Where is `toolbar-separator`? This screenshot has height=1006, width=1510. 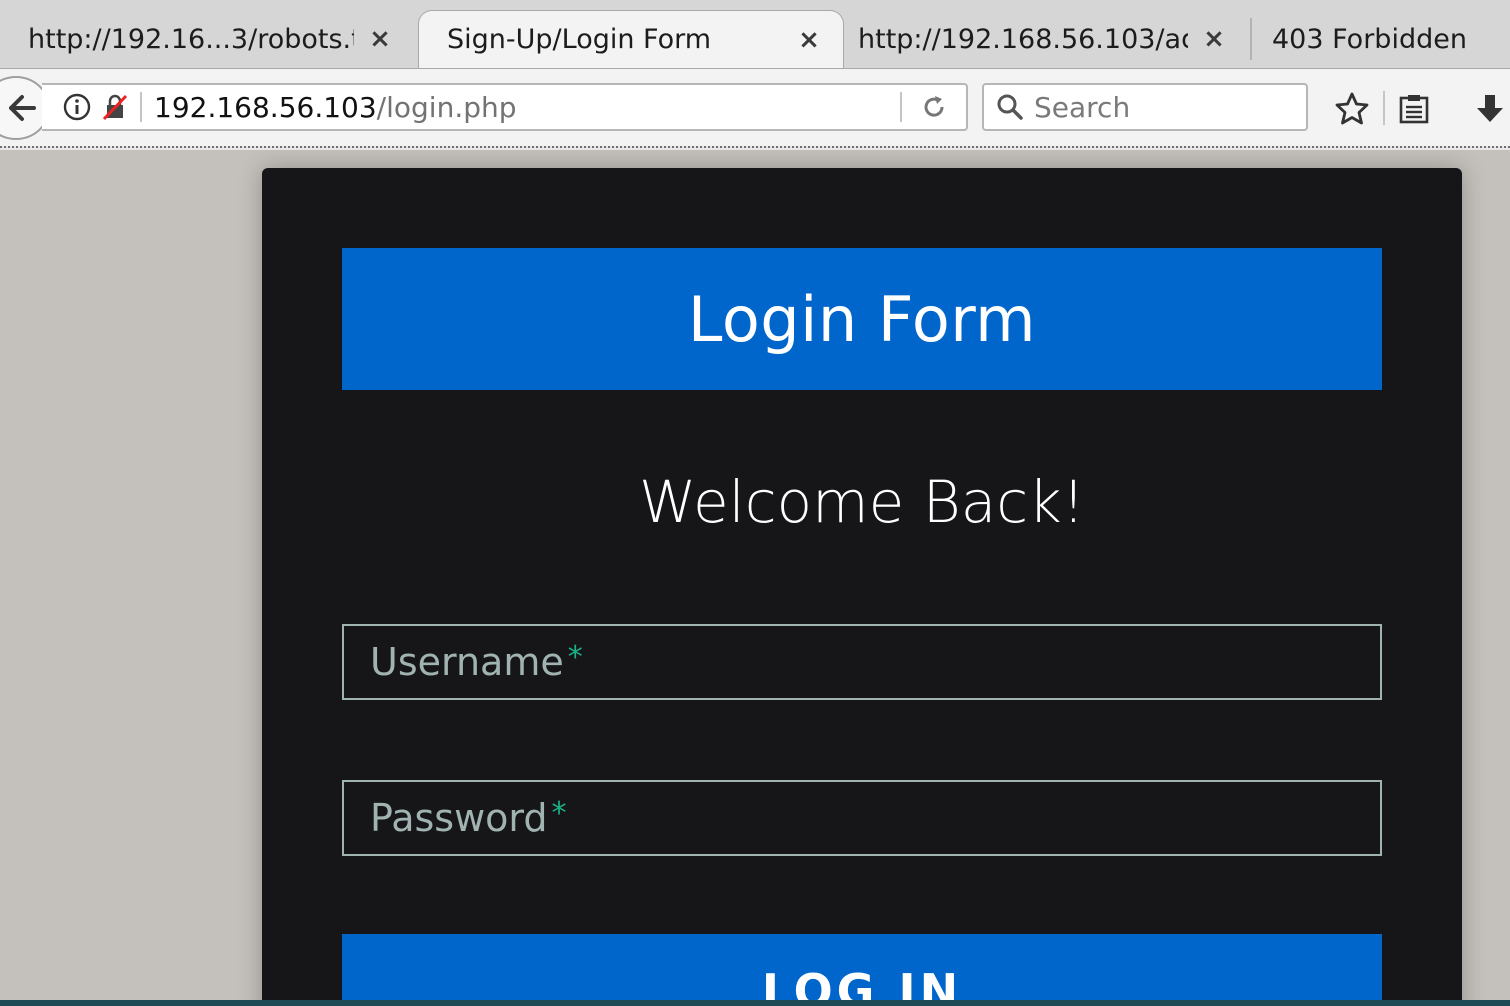
toolbar-separator is located at coordinates (1384, 108).